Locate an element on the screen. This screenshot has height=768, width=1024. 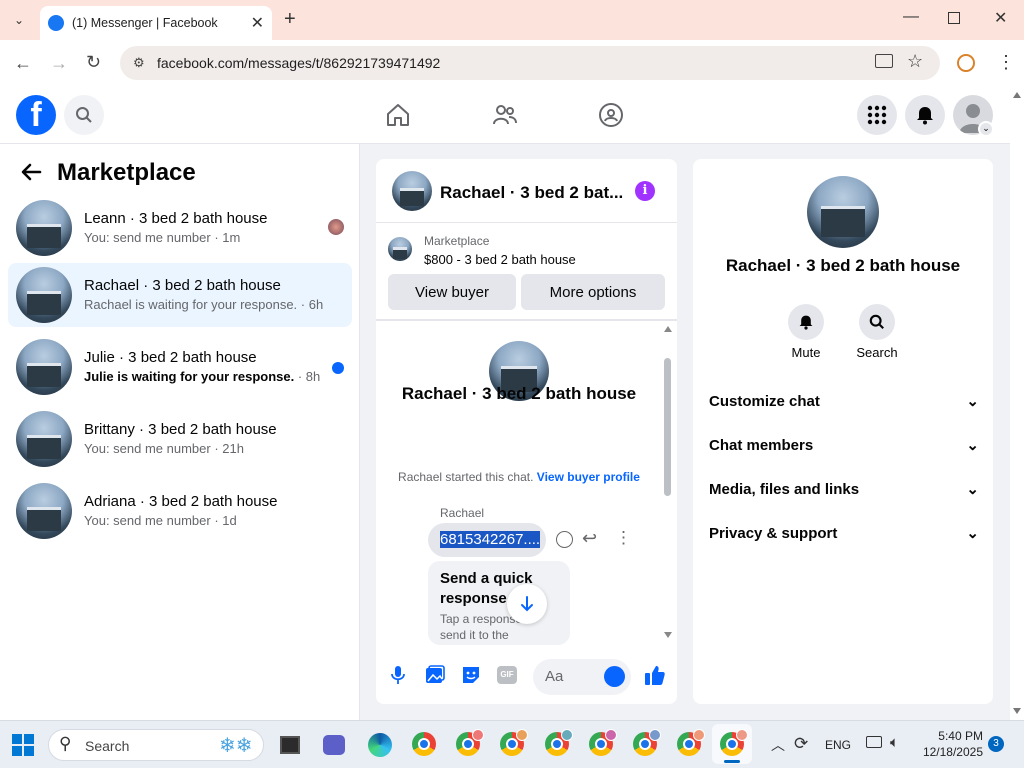
forward-icon: → is located at coordinates (59, 63).